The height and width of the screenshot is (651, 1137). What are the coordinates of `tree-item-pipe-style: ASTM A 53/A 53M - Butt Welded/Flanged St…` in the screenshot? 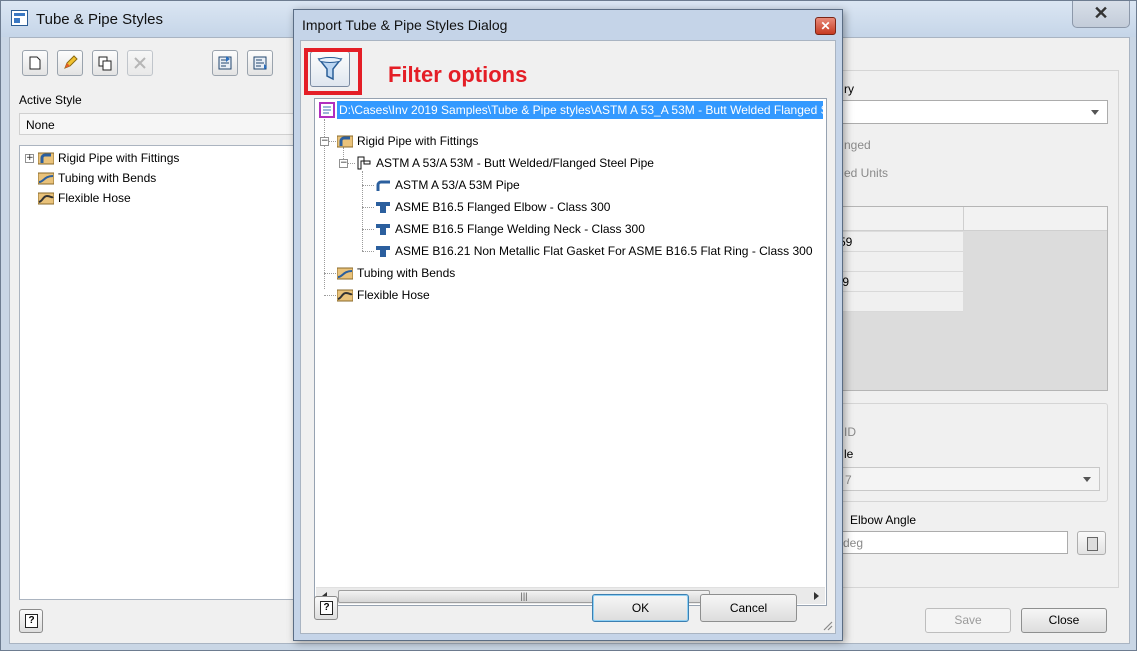 It's located at (505, 163).